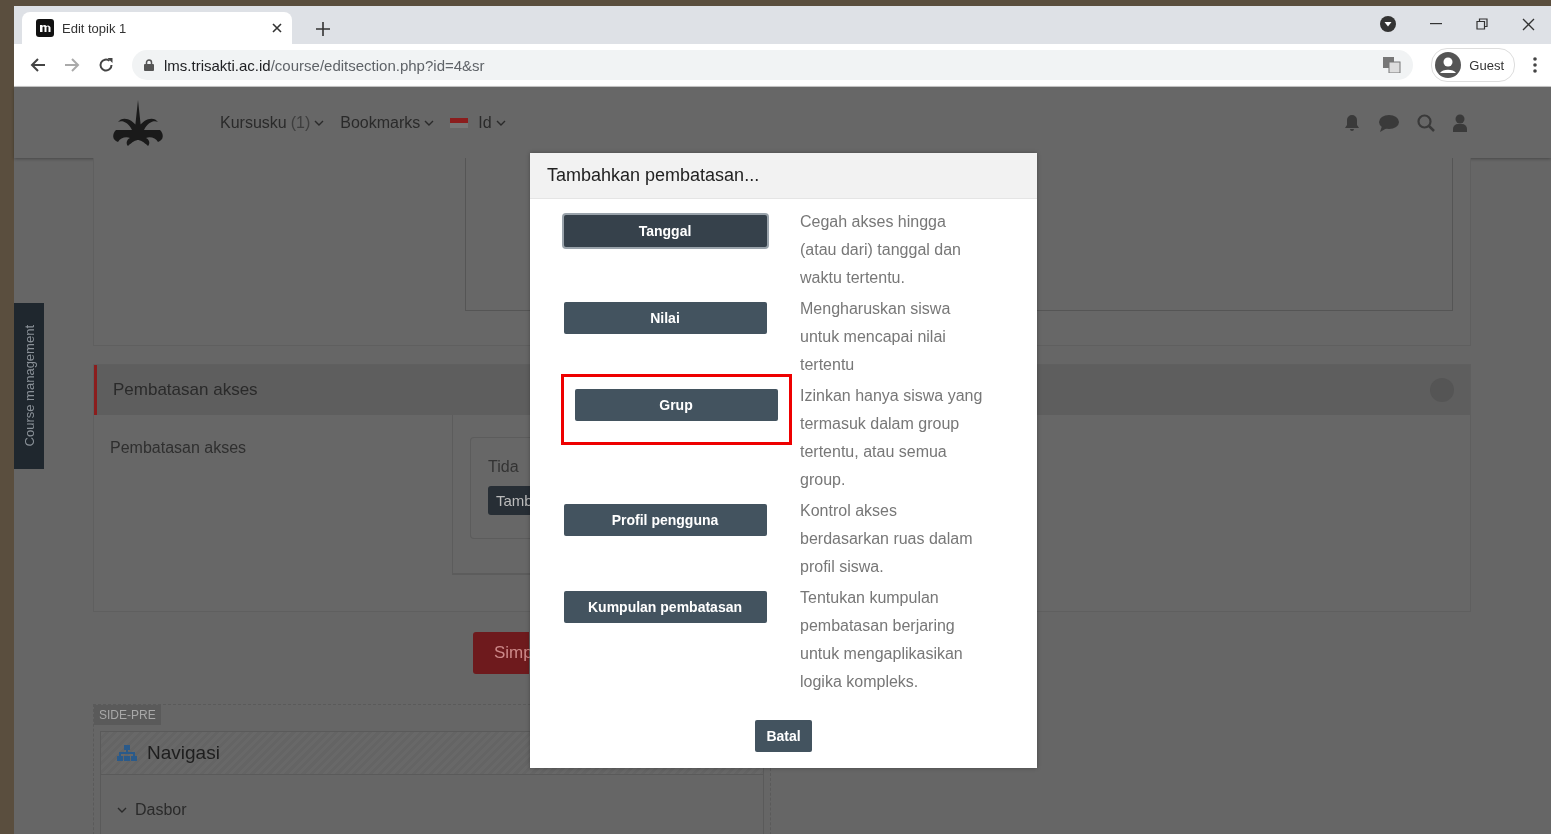 This screenshot has height=834, width=1551. Describe the element at coordinates (892, 438) in the screenshot. I see `option-description: Izinkan hanya siswa yang termasuk dalam group tertentu, atau semua group.` at that location.